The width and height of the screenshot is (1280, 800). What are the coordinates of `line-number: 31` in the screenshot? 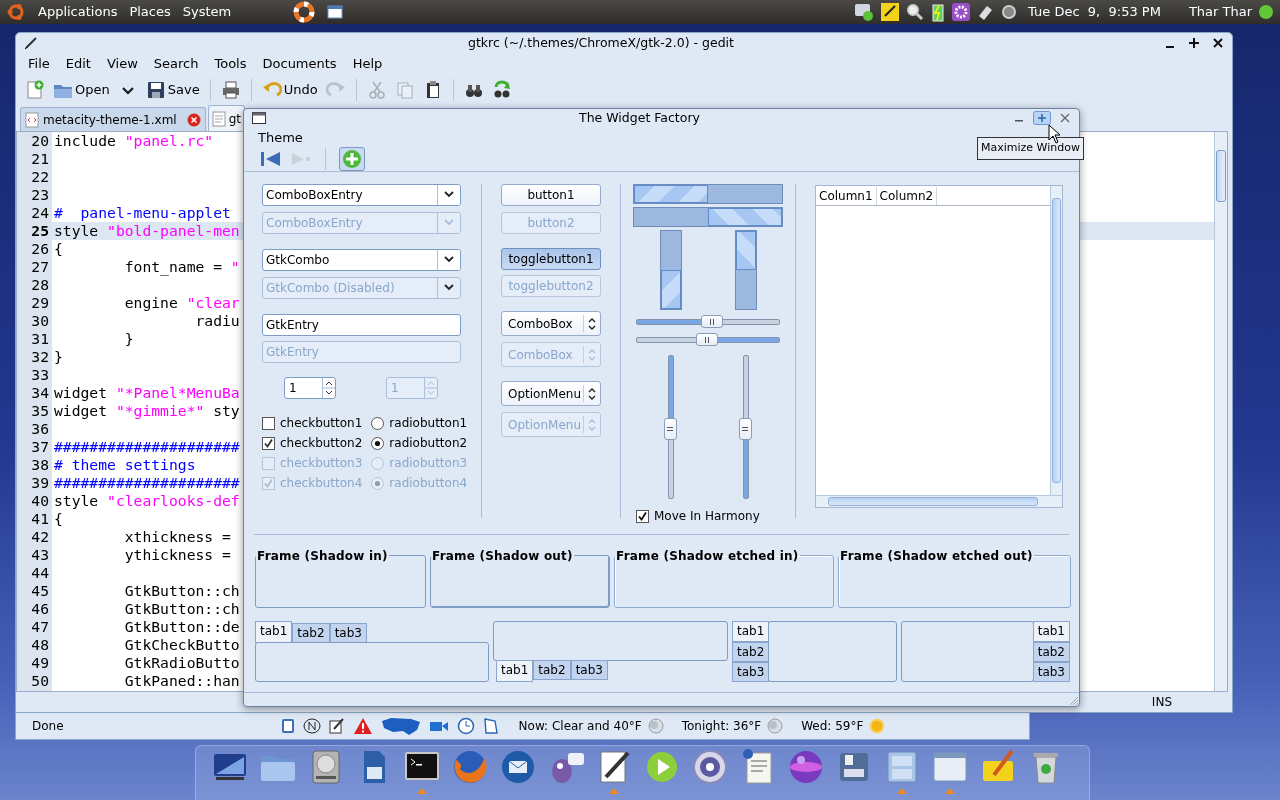 It's located at (40, 339).